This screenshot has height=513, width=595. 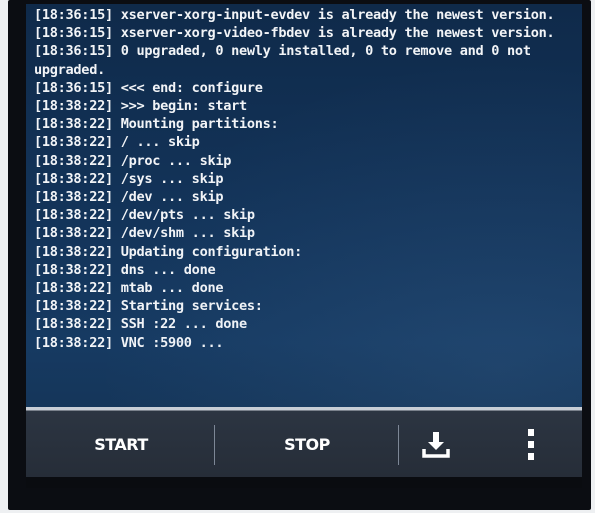 I want to click on action-bar: START STOP, so click(x=304, y=442).